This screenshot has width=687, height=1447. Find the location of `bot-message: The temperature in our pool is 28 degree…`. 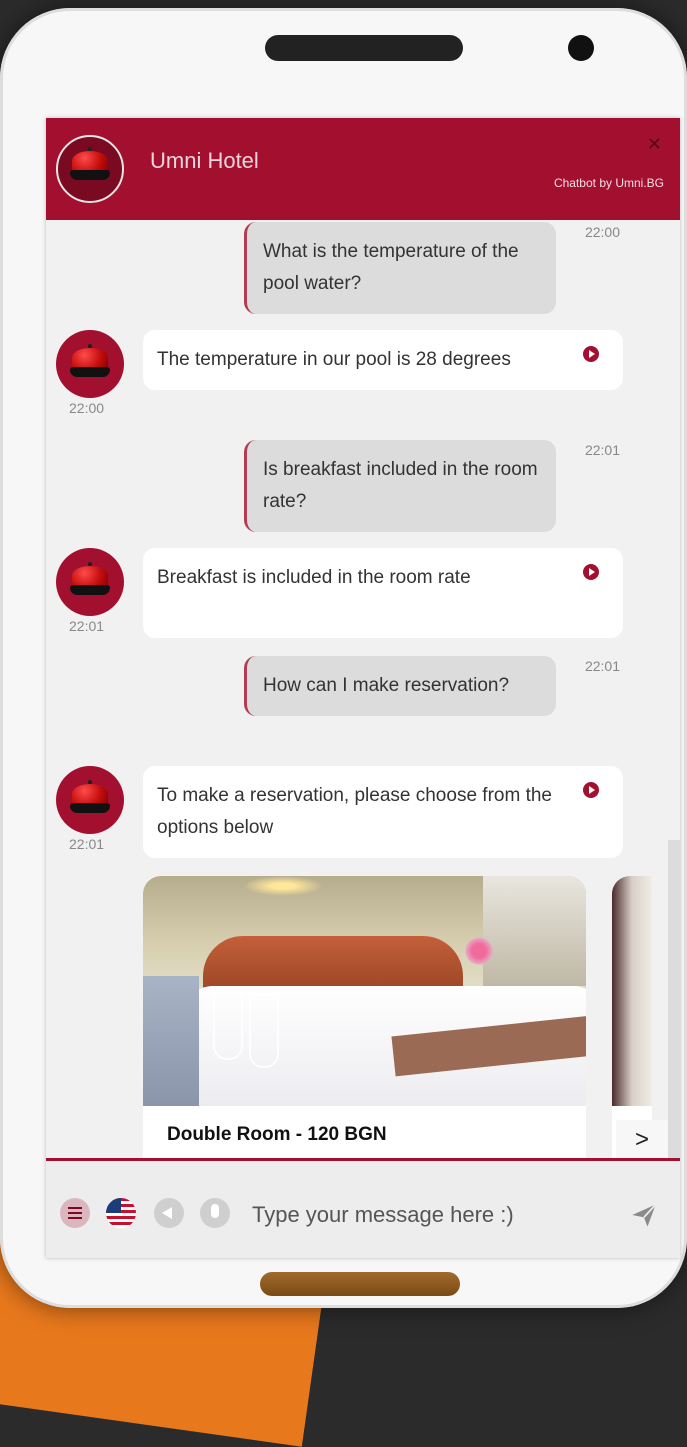

bot-message: The temperature in our pool is 28 degree… is located at coordinates (383, 360).